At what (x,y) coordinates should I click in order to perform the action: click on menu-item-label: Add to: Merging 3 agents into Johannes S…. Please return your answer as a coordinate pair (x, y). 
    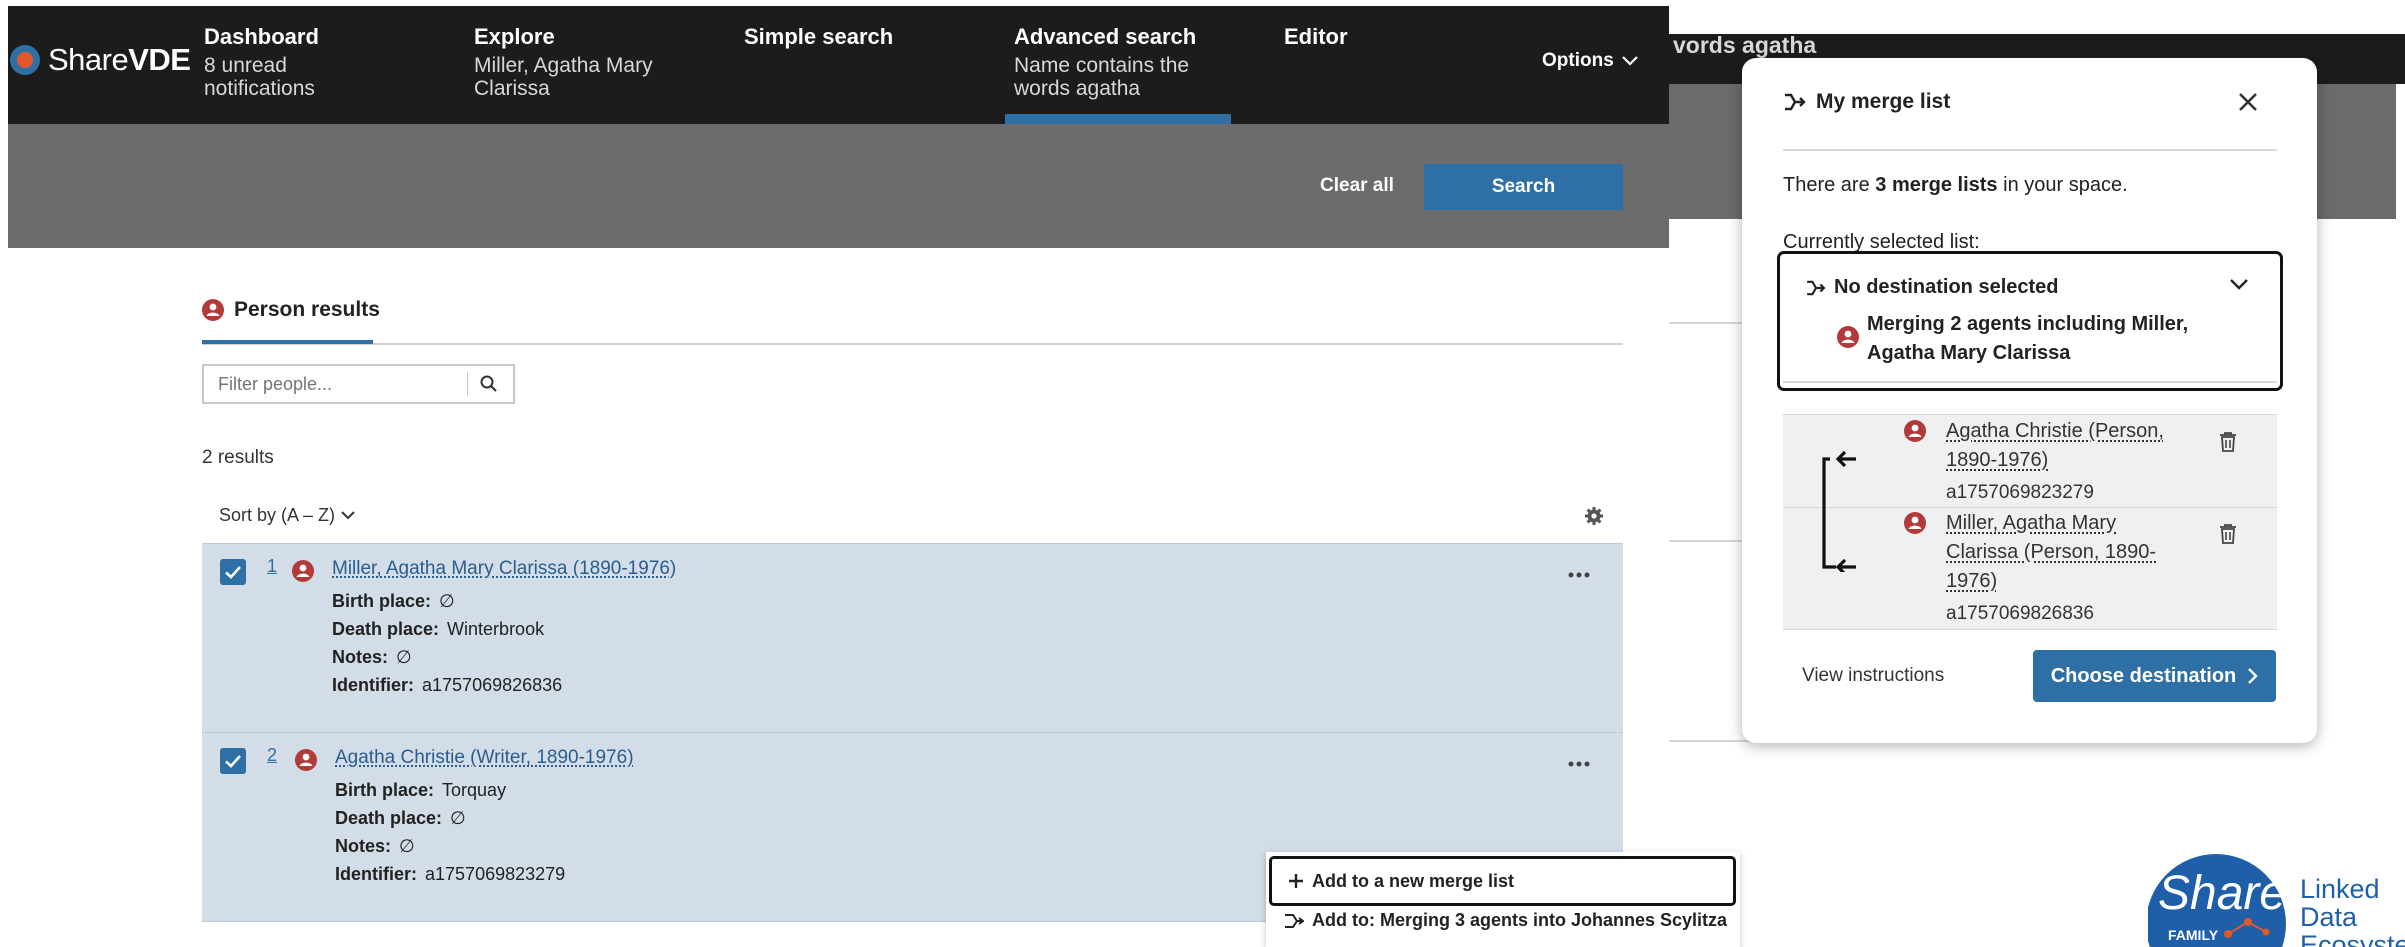
    Looking at the image, I should click on (1520, 920).